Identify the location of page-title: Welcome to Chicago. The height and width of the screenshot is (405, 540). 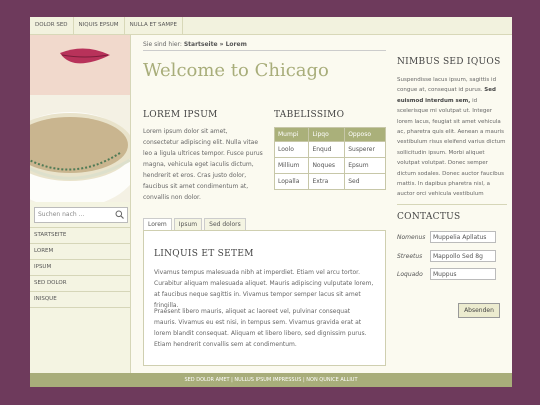
(236, 70).